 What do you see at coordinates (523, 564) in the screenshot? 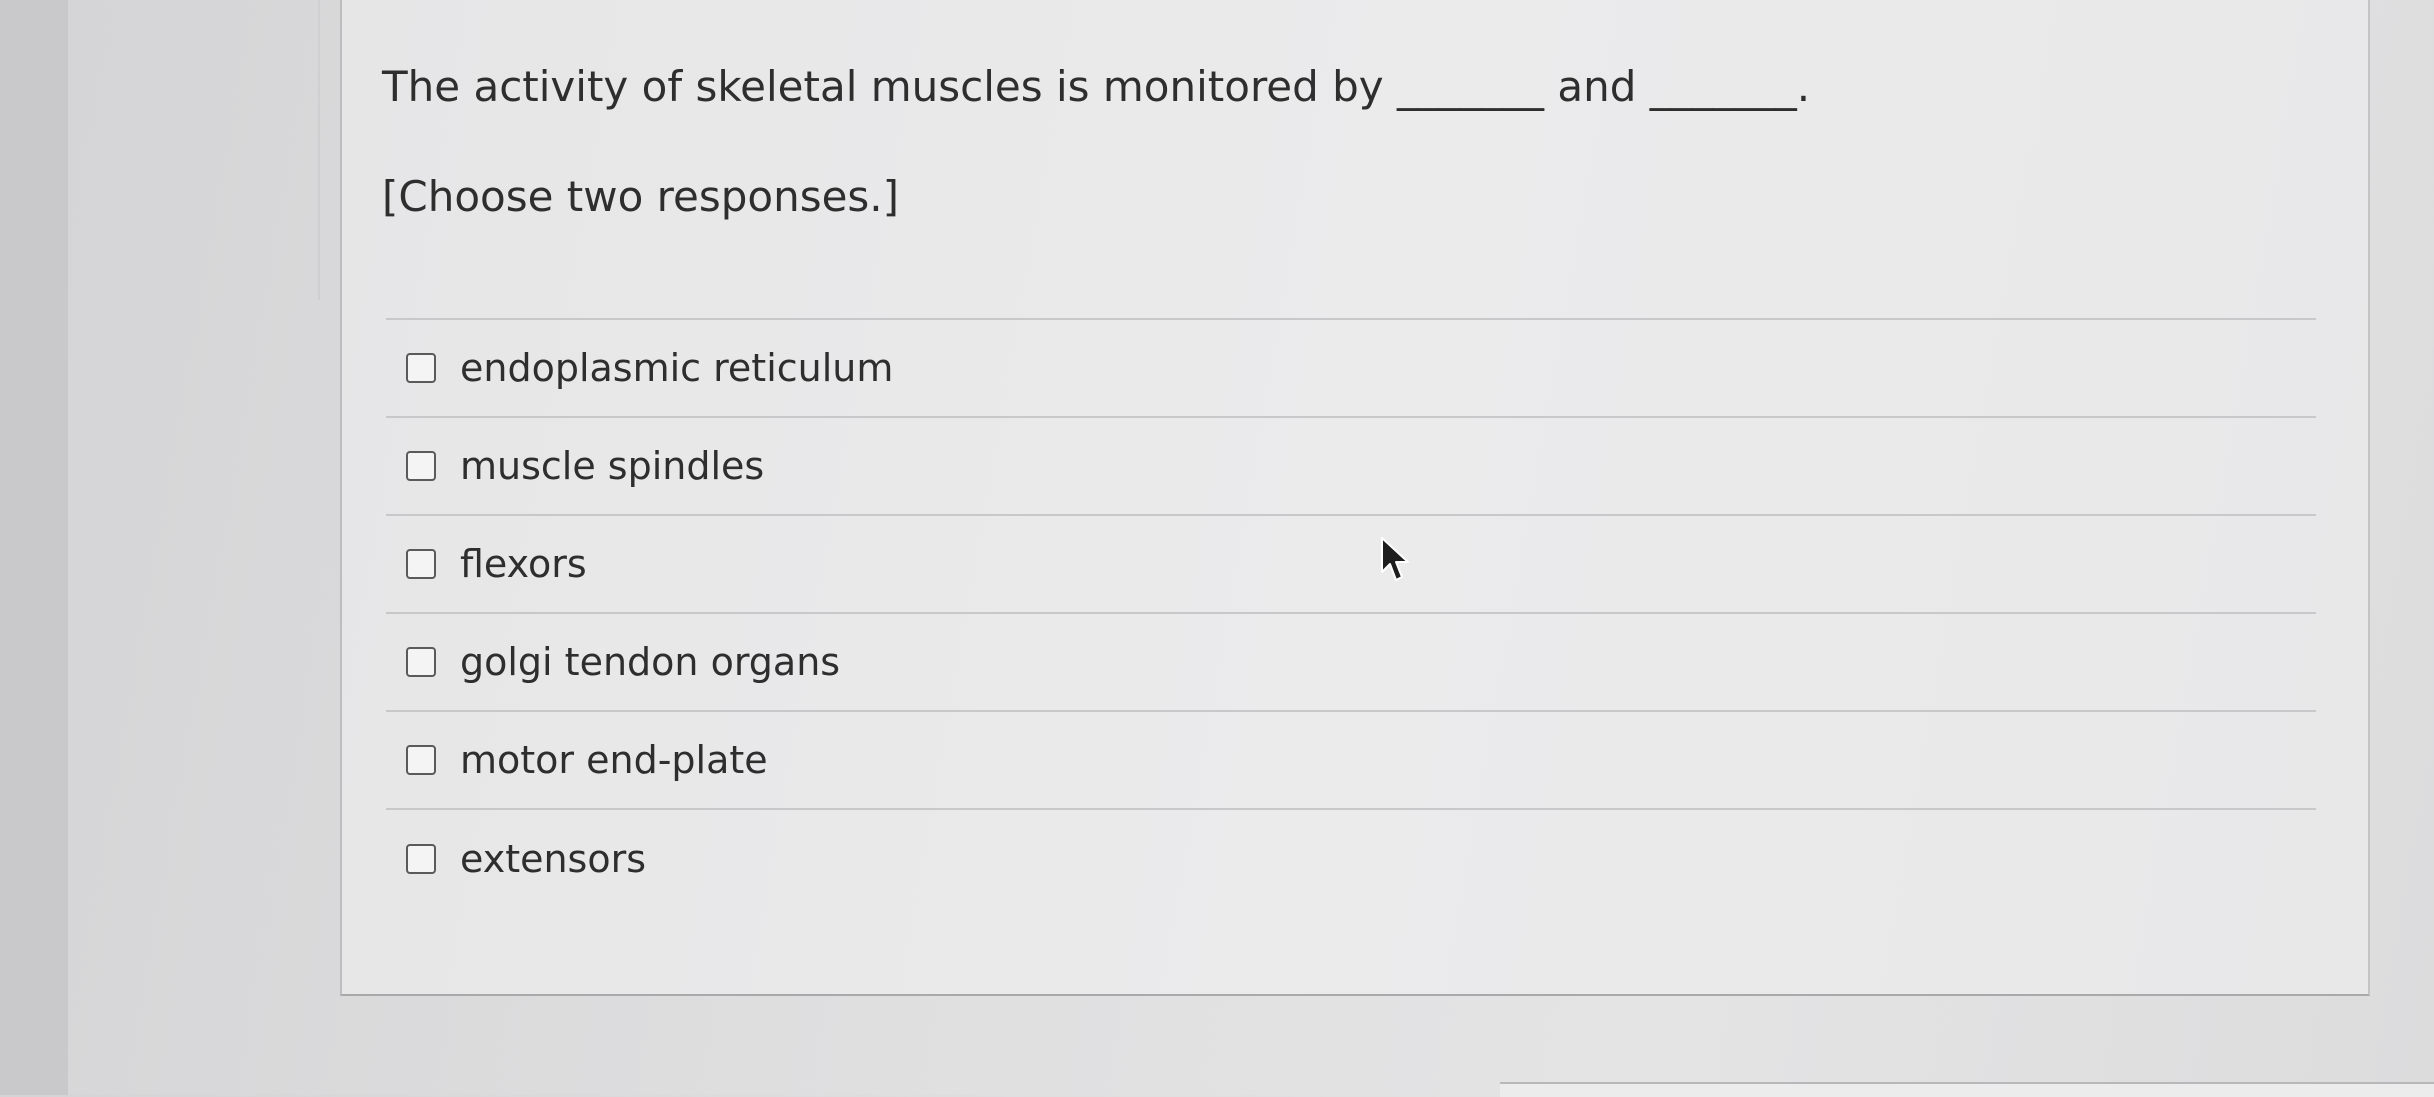
I see `option-label: flexors` at bounding box center [523, 564].